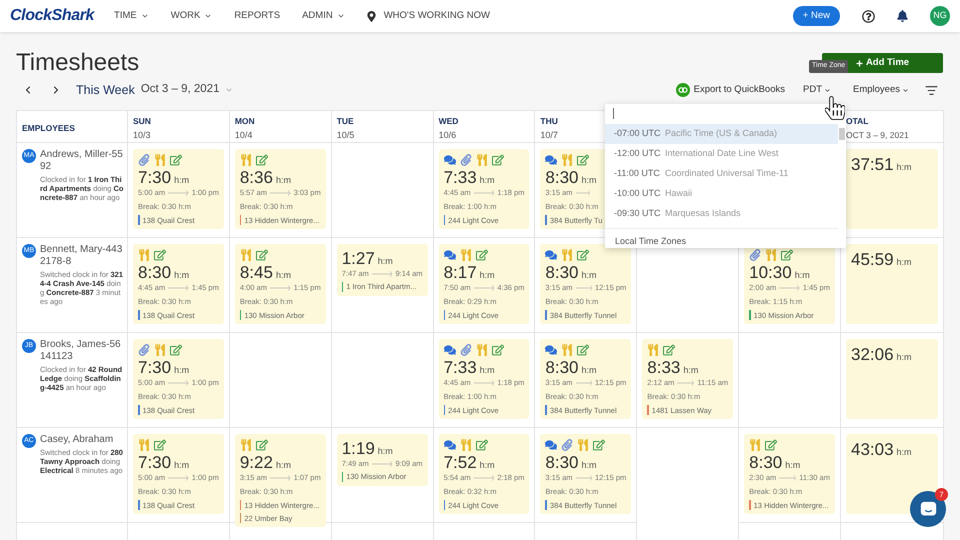  What do you see at coordinates (256, 463) in the screenshot?
I see `hours-value: 9:22` at bounding box center [256, 463].